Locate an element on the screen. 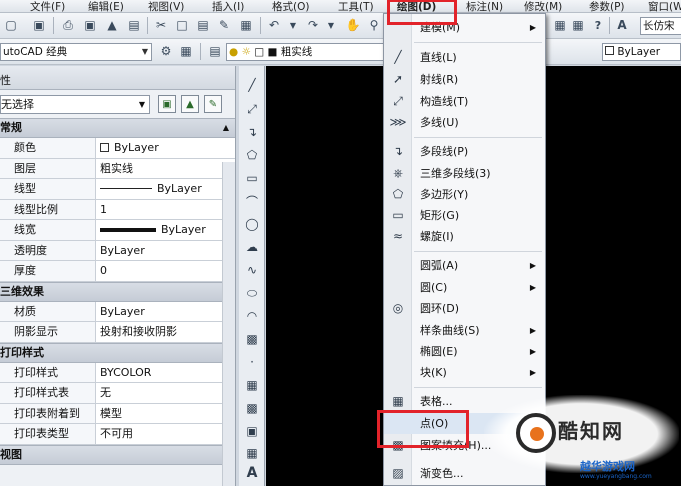 The image size is (681, 486). menu-modify: 修改(M) is located at coordinates (543, 7).